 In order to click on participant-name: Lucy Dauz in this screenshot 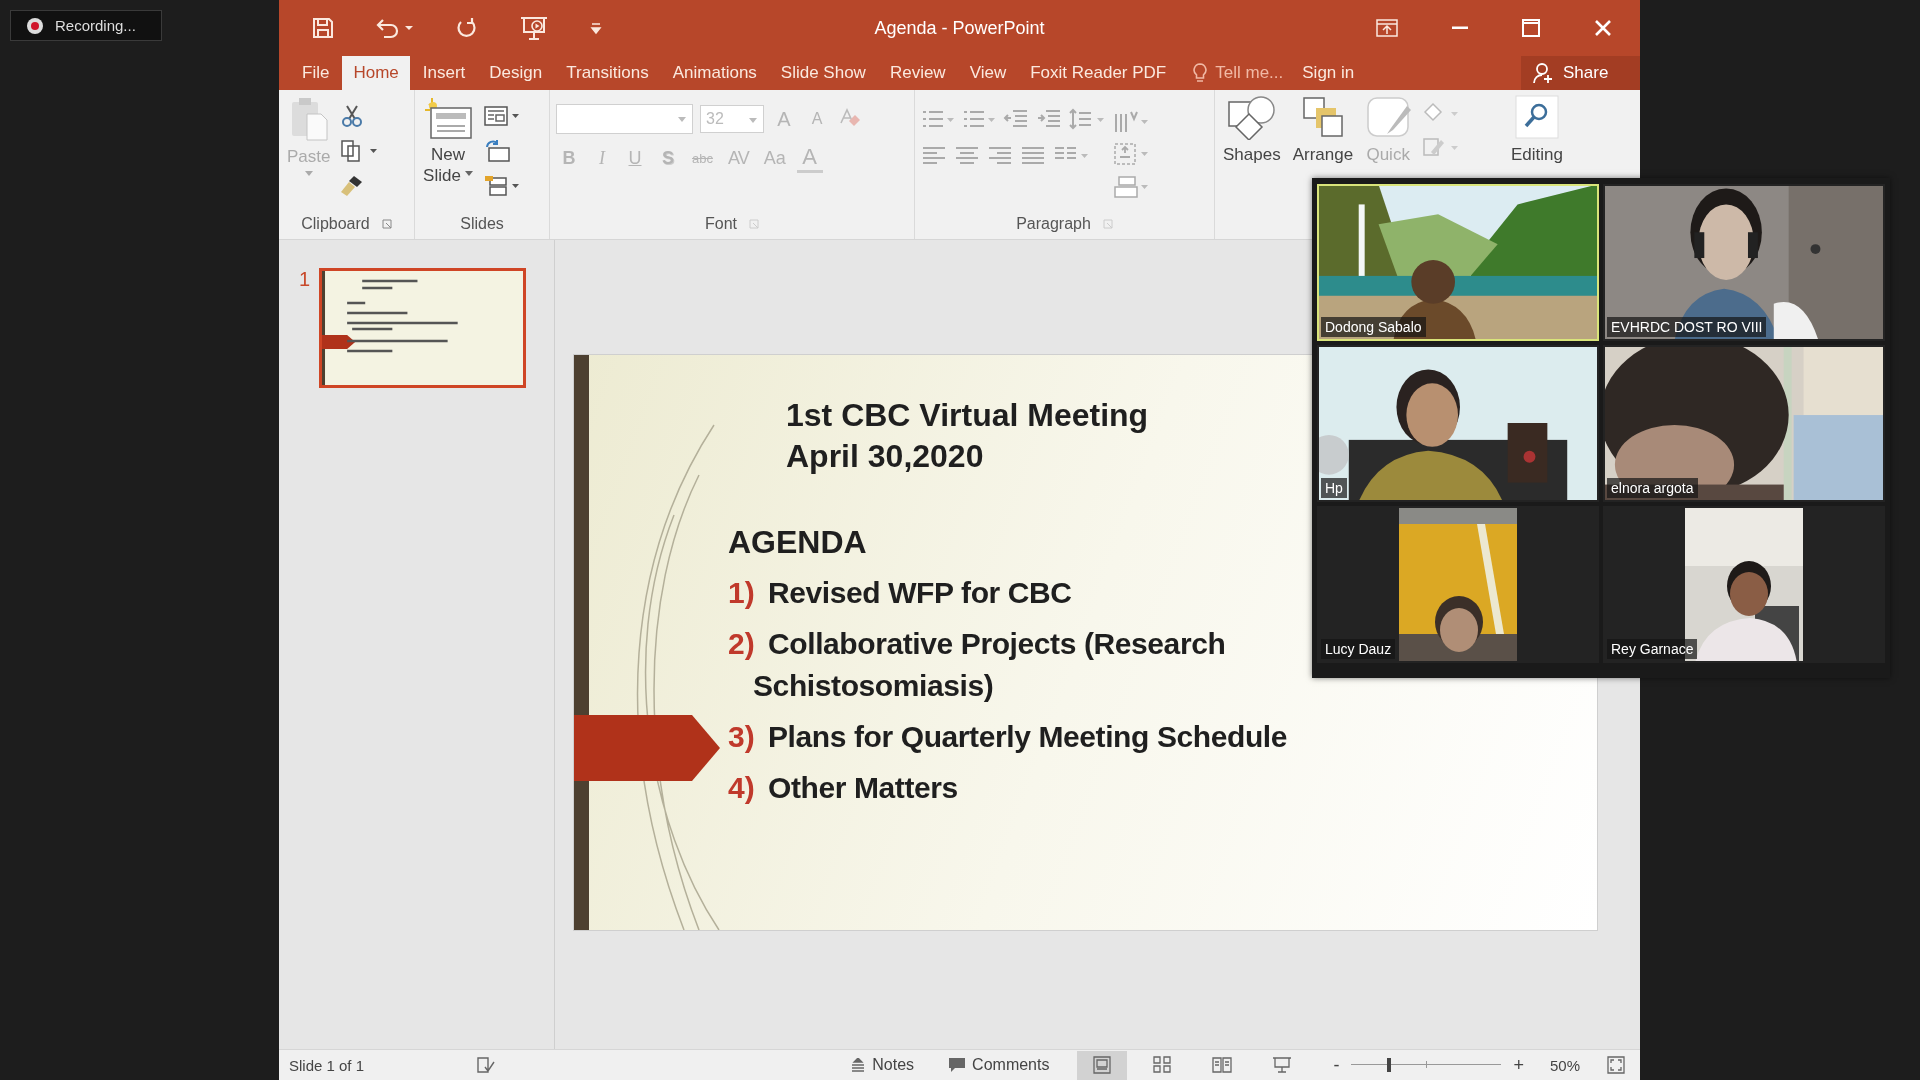, I will do `click(1358, 649)`.